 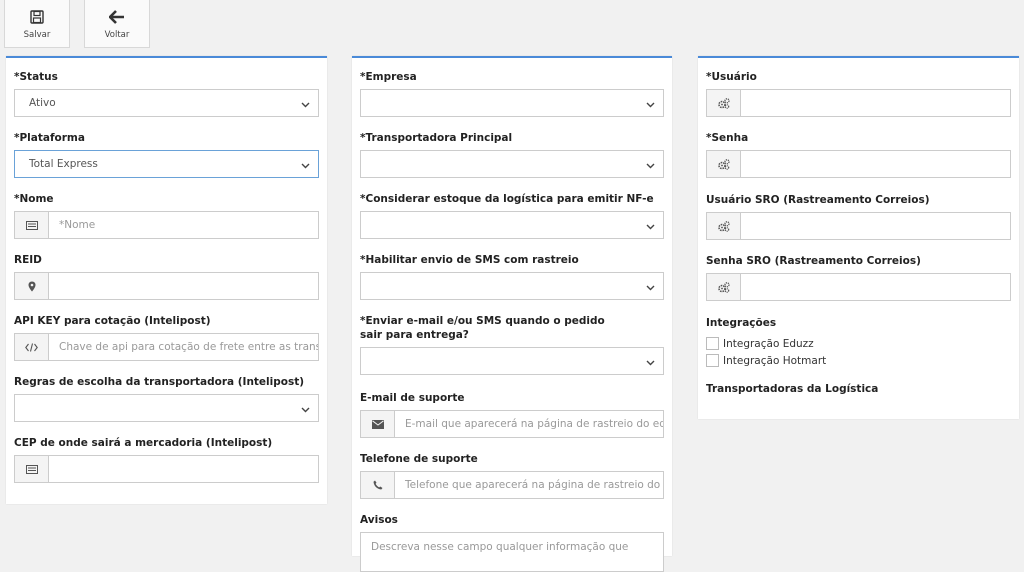 I want to click on status-value: Ativo, so click(x=42, y=103).